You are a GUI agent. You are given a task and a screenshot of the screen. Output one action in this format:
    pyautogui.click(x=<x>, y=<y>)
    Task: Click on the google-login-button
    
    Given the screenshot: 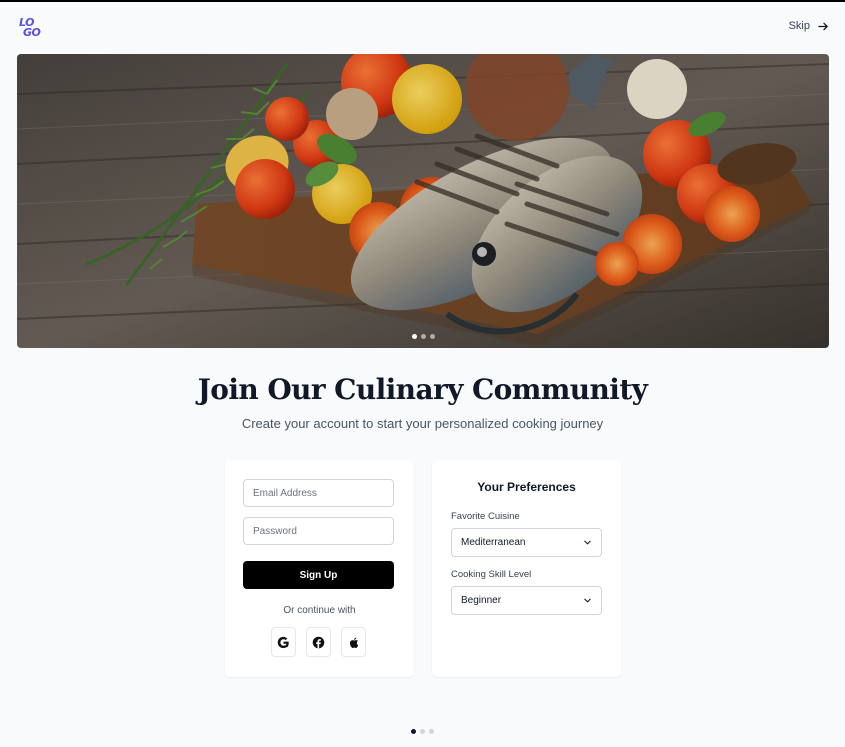 What is the action you would take?
    pyautogui.click(x=283, y=642)
    